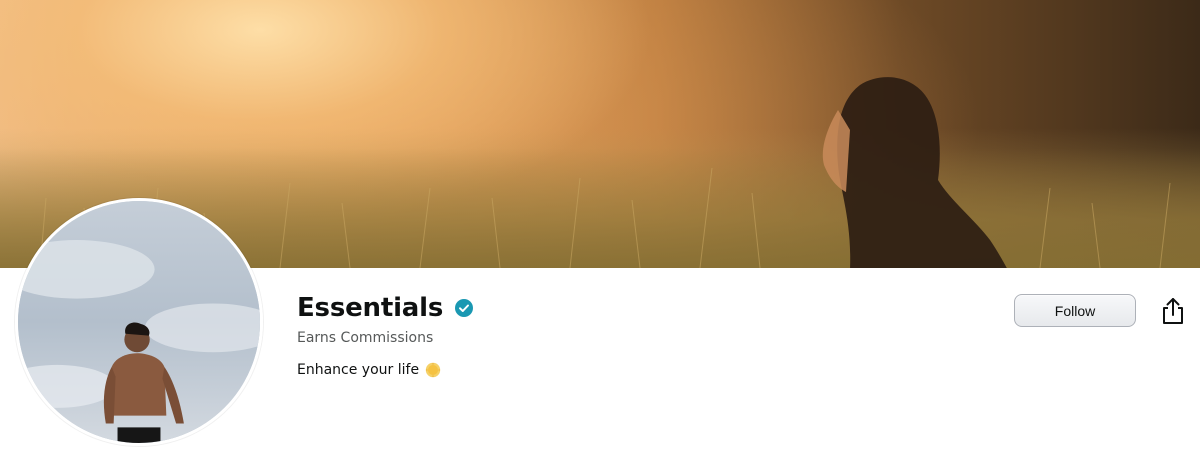  I want to click on name-row: Essentials, so click(385, 308).